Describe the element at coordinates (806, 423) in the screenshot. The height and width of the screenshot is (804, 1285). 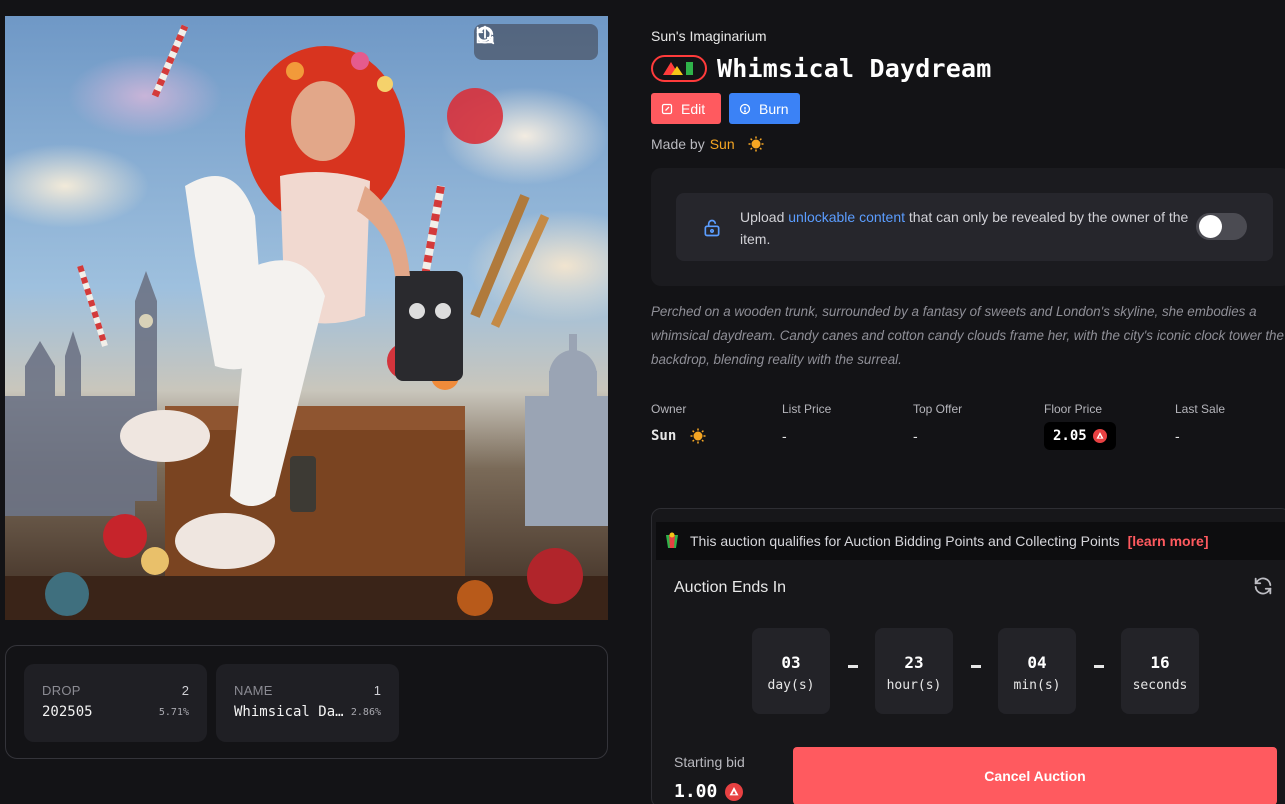
I see `stat-list-price: List Price -` at that location.